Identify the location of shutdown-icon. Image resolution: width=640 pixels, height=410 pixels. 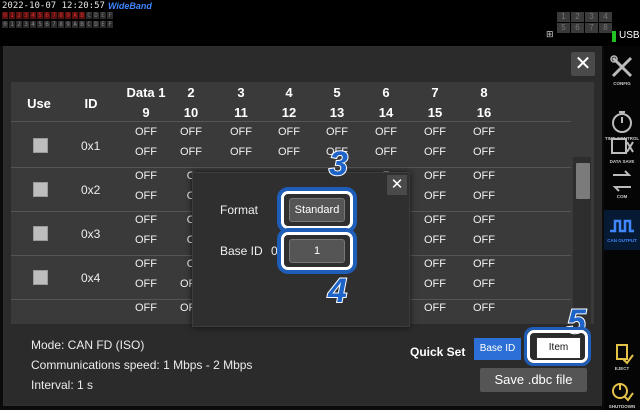
(623, 392).